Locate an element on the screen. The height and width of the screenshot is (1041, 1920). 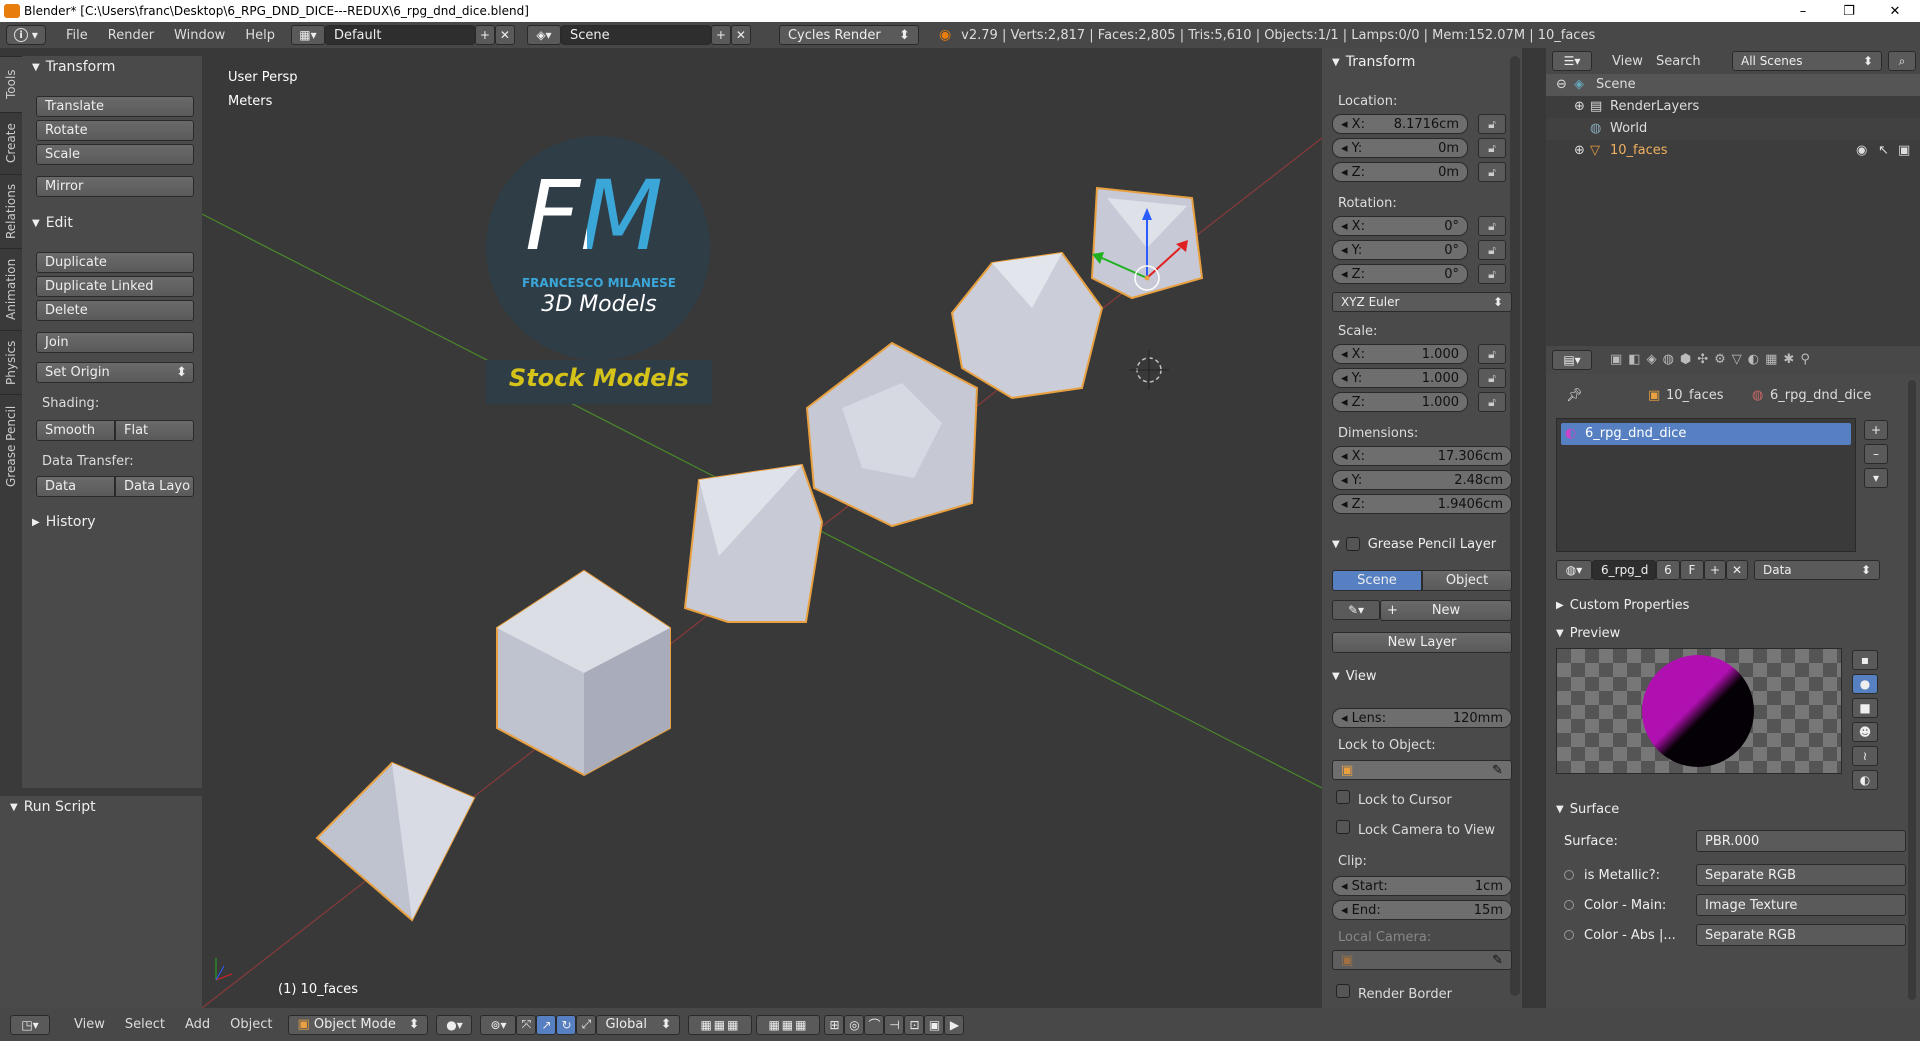
collapse-icon: ⊖ is located at coordinates (1561, 84).